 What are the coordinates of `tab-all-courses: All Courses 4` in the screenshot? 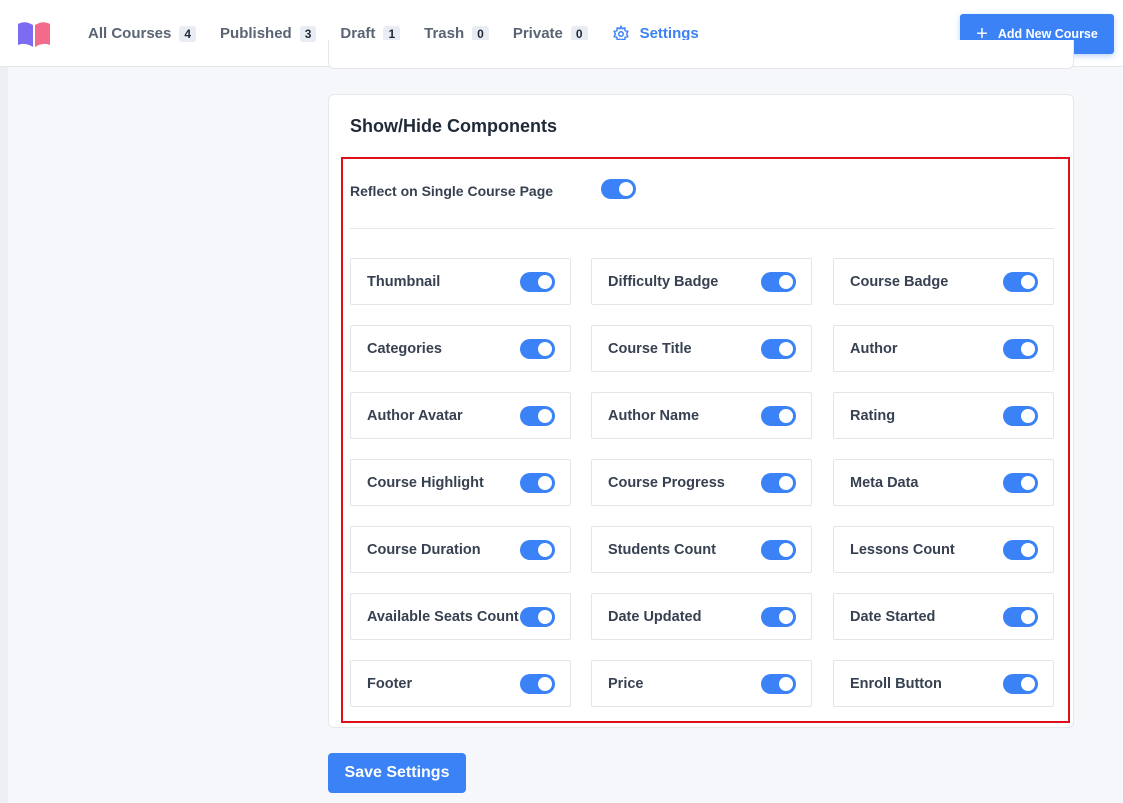 It's located at (142, 33).